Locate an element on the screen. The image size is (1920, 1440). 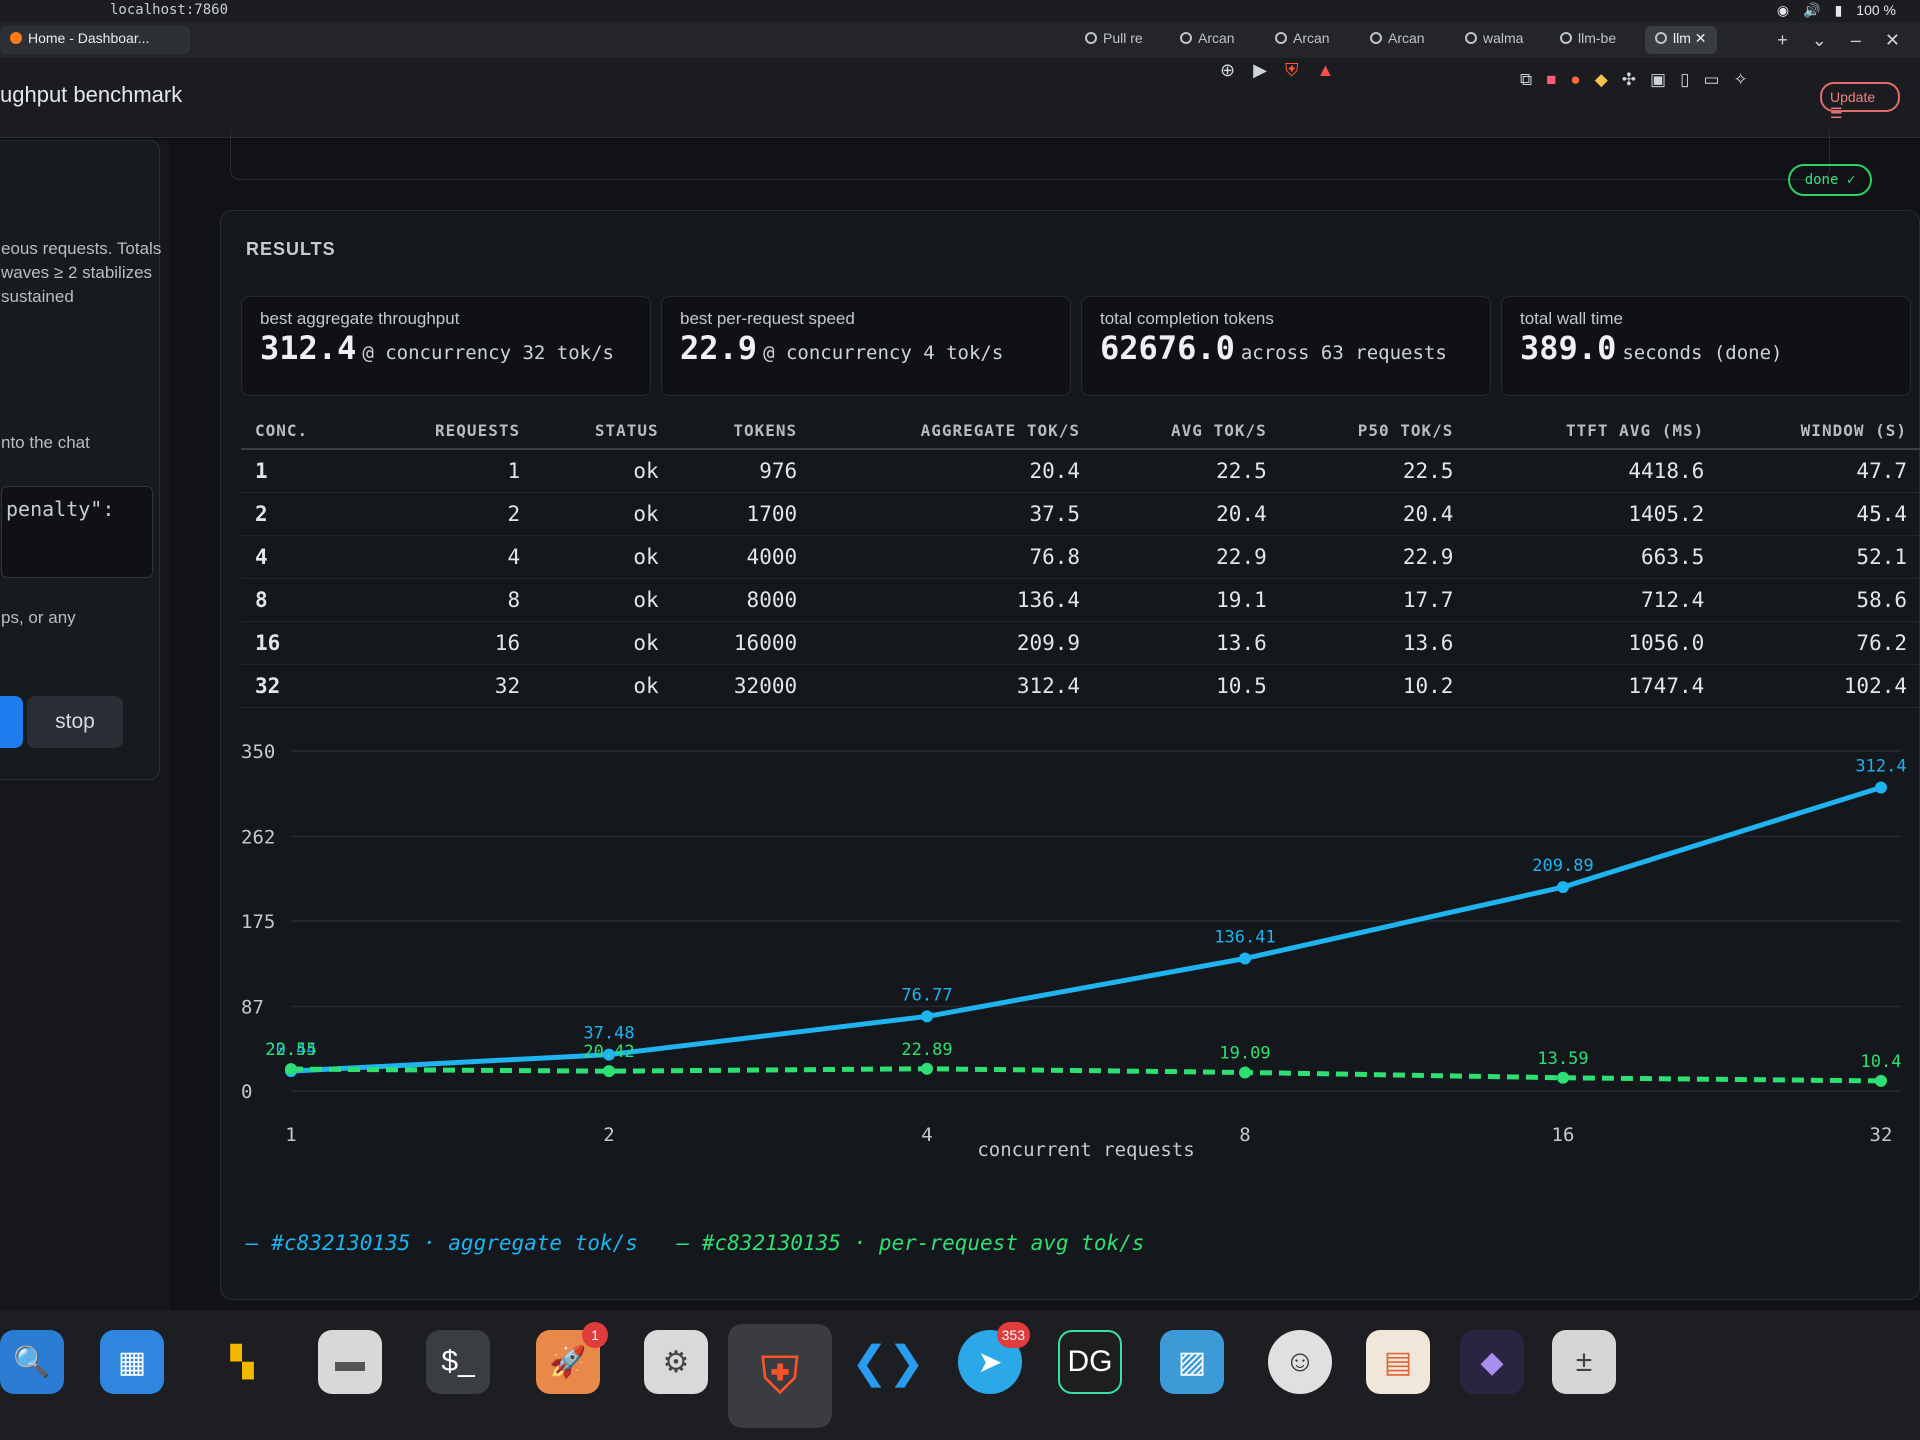
workspace-icon: ▦ is located at coordinates (132, 1362).